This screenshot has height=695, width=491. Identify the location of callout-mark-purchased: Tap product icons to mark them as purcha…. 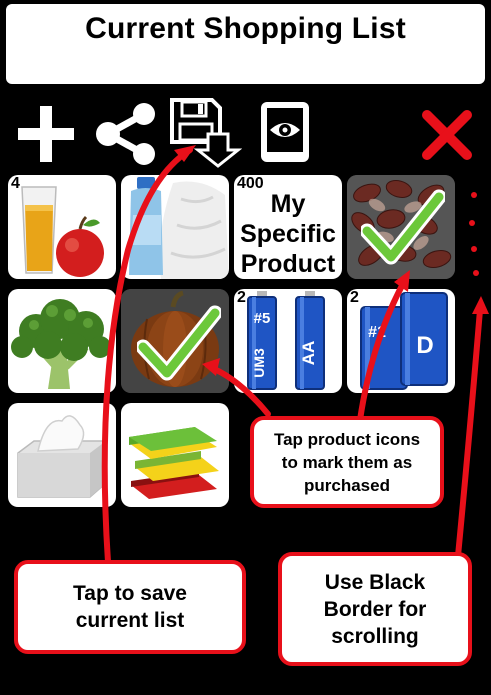
(347, 462).